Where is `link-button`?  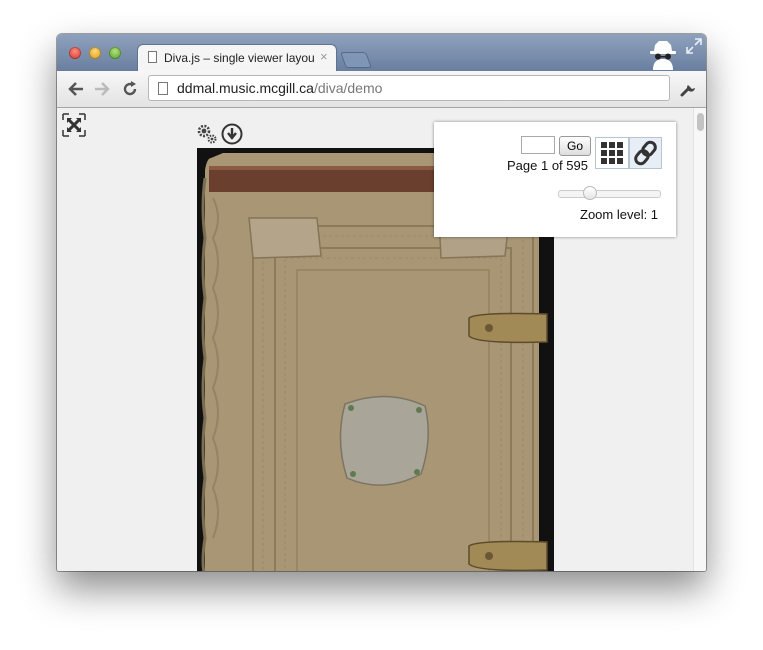
link-button is located at coordinates (645, 153).